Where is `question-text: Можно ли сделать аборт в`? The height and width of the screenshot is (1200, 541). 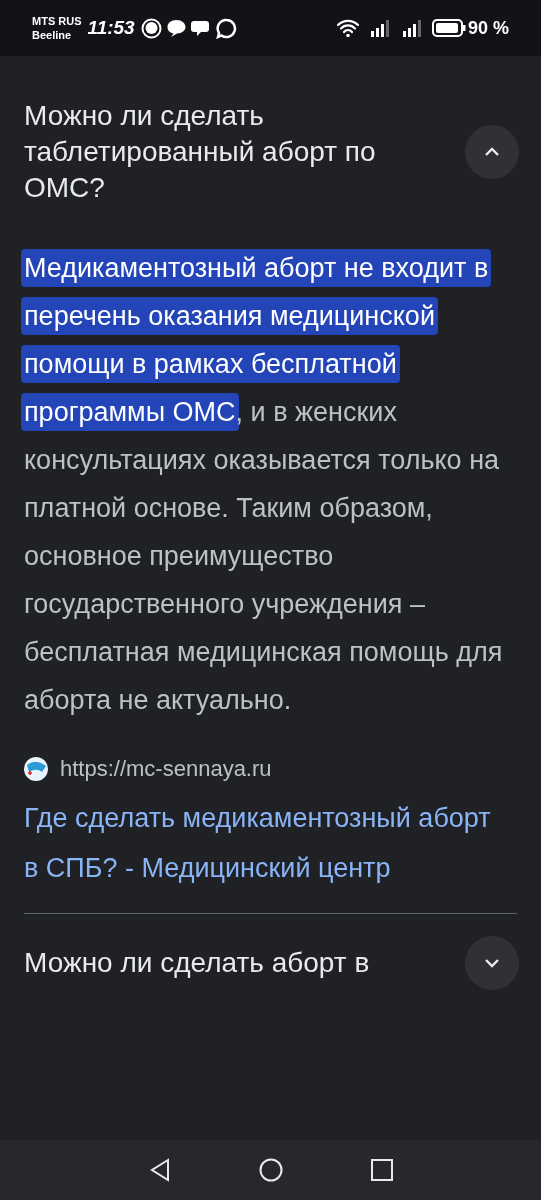
question-text: Можно ли сделать аборт в is located at coordinates (197, 963).